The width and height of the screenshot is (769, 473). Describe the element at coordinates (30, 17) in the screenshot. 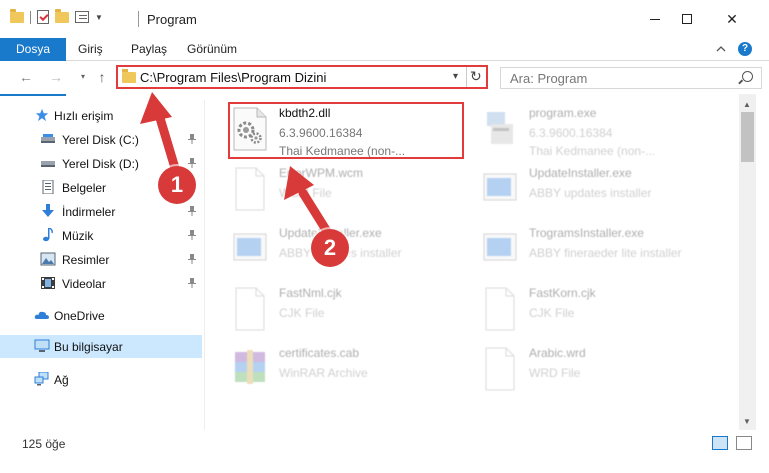

I see `separator` at that location.